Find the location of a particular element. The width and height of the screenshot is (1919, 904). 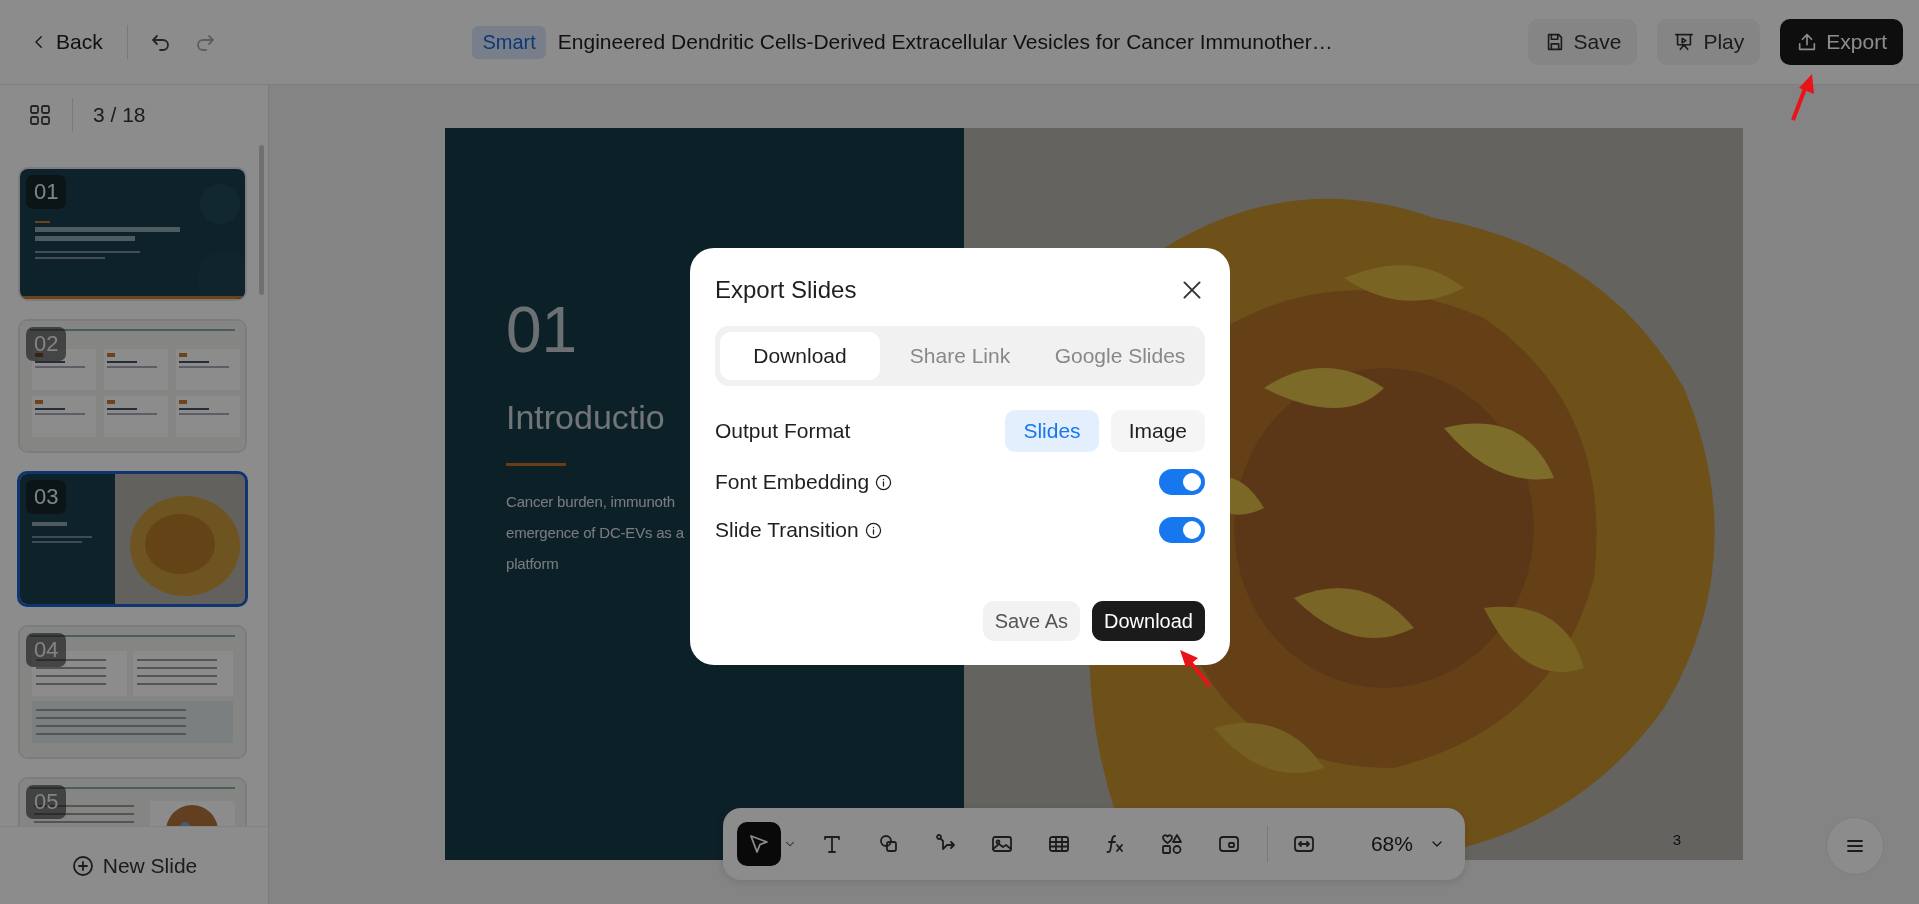

tab: Share Link is located at coordinates (960, 356).